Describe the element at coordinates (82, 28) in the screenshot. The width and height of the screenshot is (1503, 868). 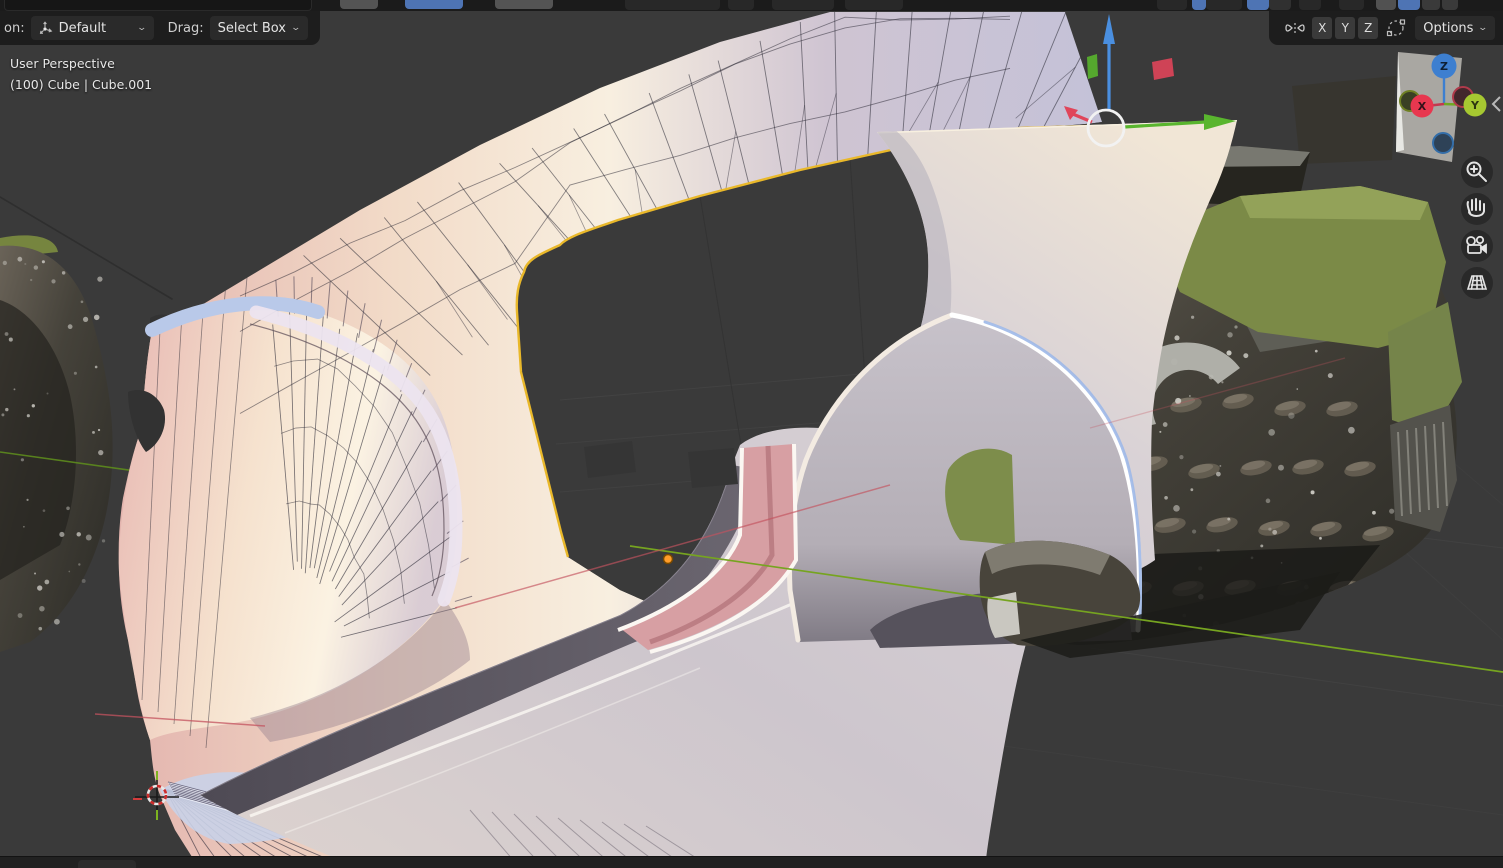
I see `orientation-value: Default` at that location.